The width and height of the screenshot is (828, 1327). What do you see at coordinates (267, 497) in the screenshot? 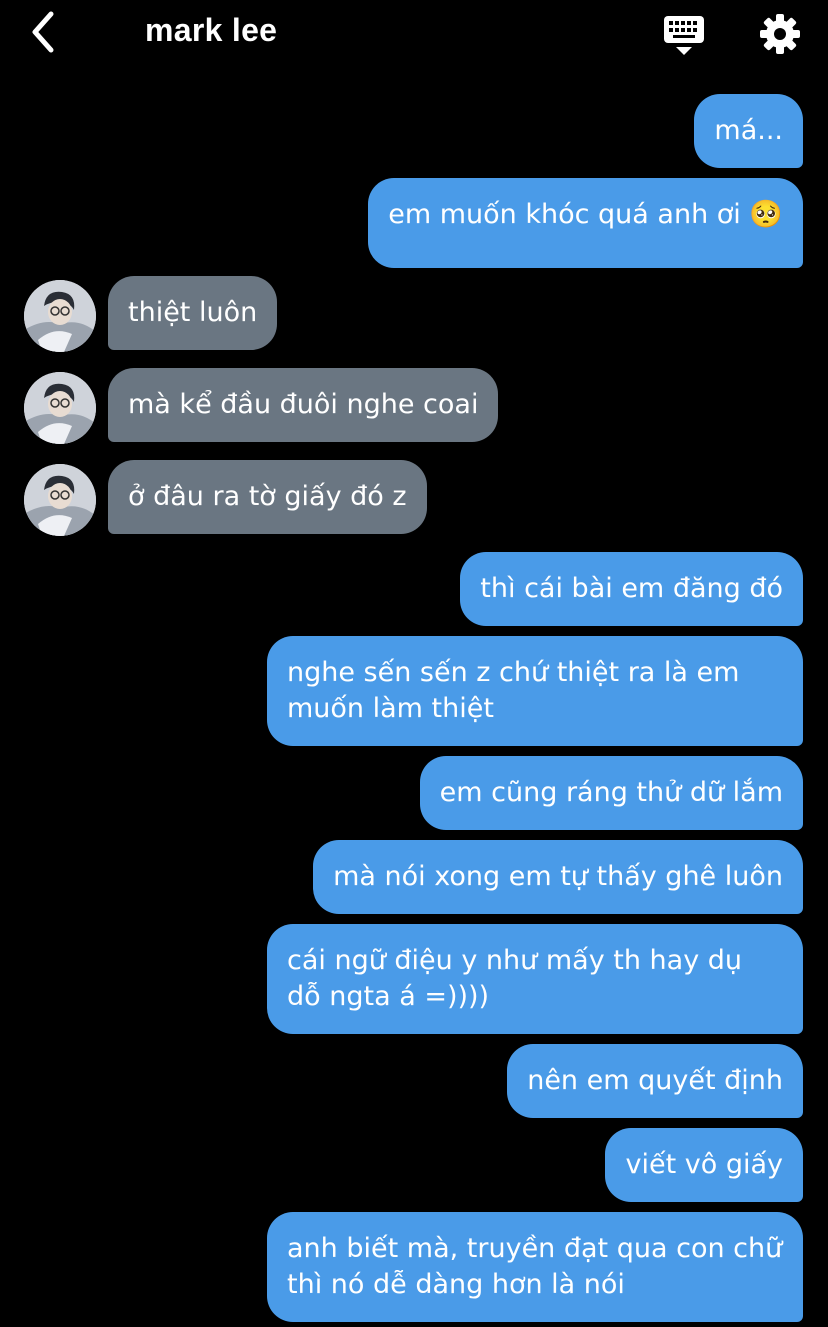
I see `message-incoming: ở đâu ra tờ giấy đó z` at bounding box center [267, 497].